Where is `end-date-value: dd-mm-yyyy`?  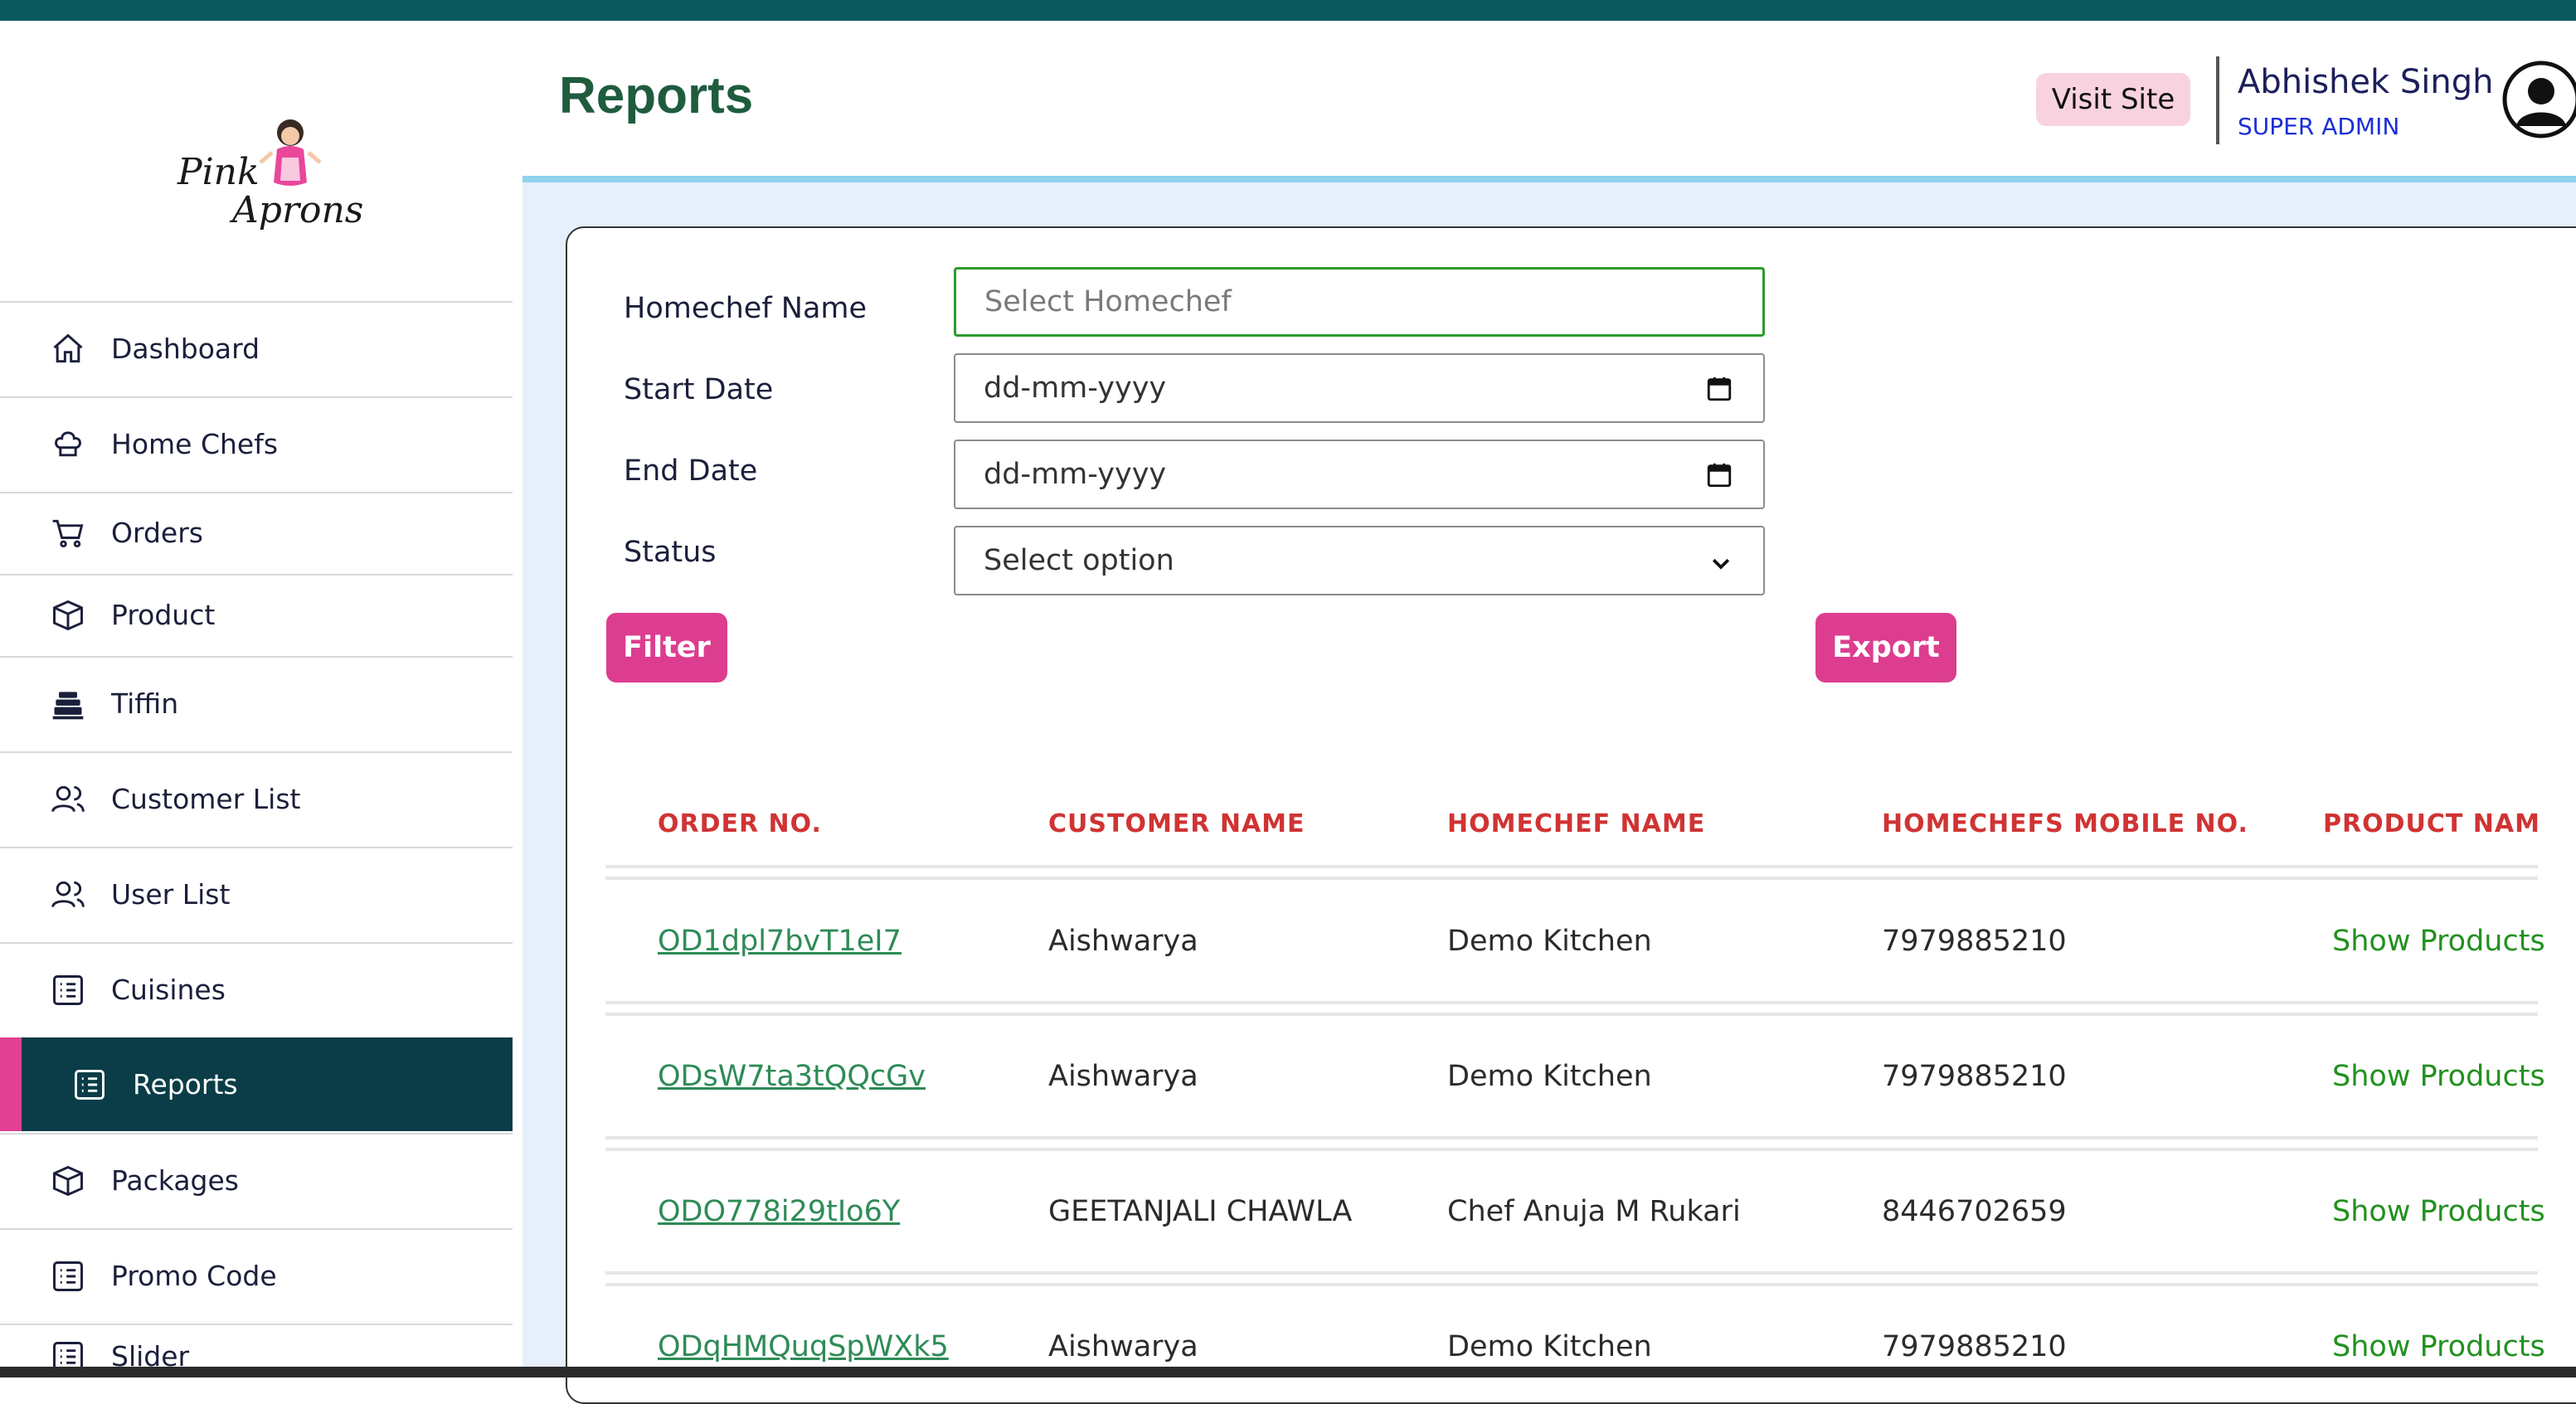
end-date-value: dd-mm-yyyy is located at coordinates (1075, 475).